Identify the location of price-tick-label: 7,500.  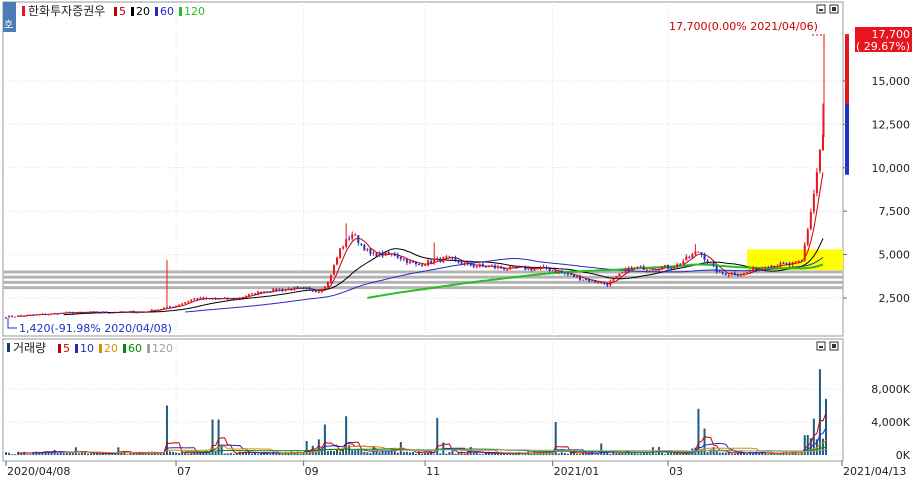
(895, 211).